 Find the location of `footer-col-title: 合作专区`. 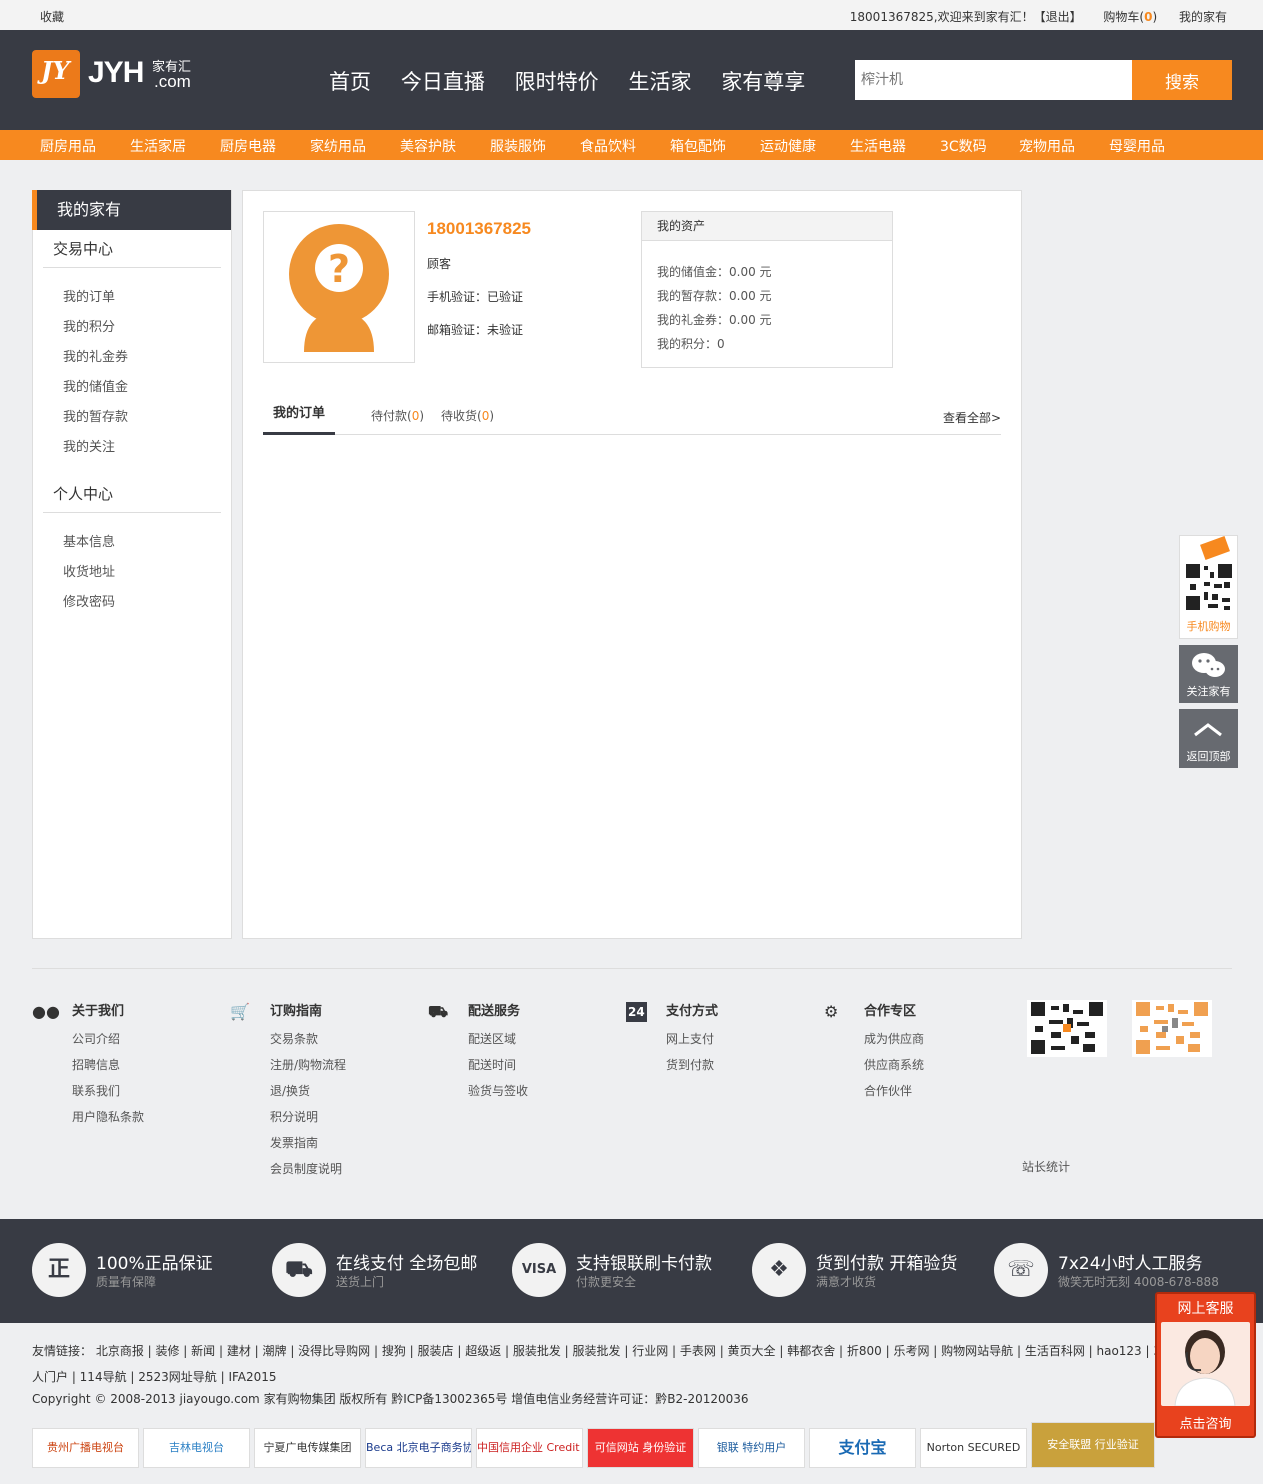

footer-col-title: 合作专区 is located at coordinates (890, 1011).